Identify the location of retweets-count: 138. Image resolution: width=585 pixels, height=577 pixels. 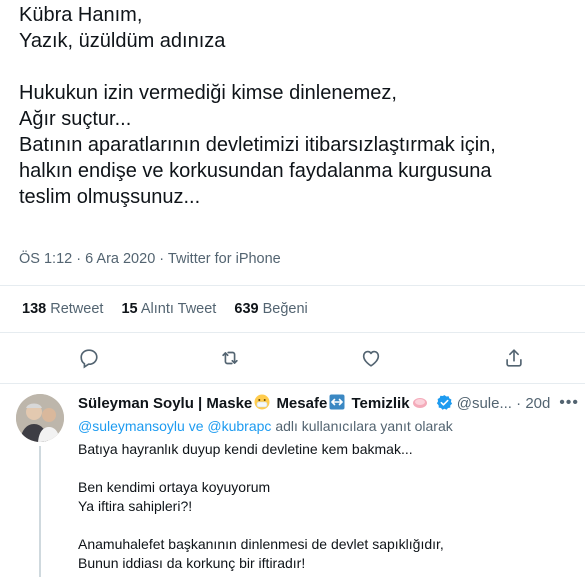
(34, 309).